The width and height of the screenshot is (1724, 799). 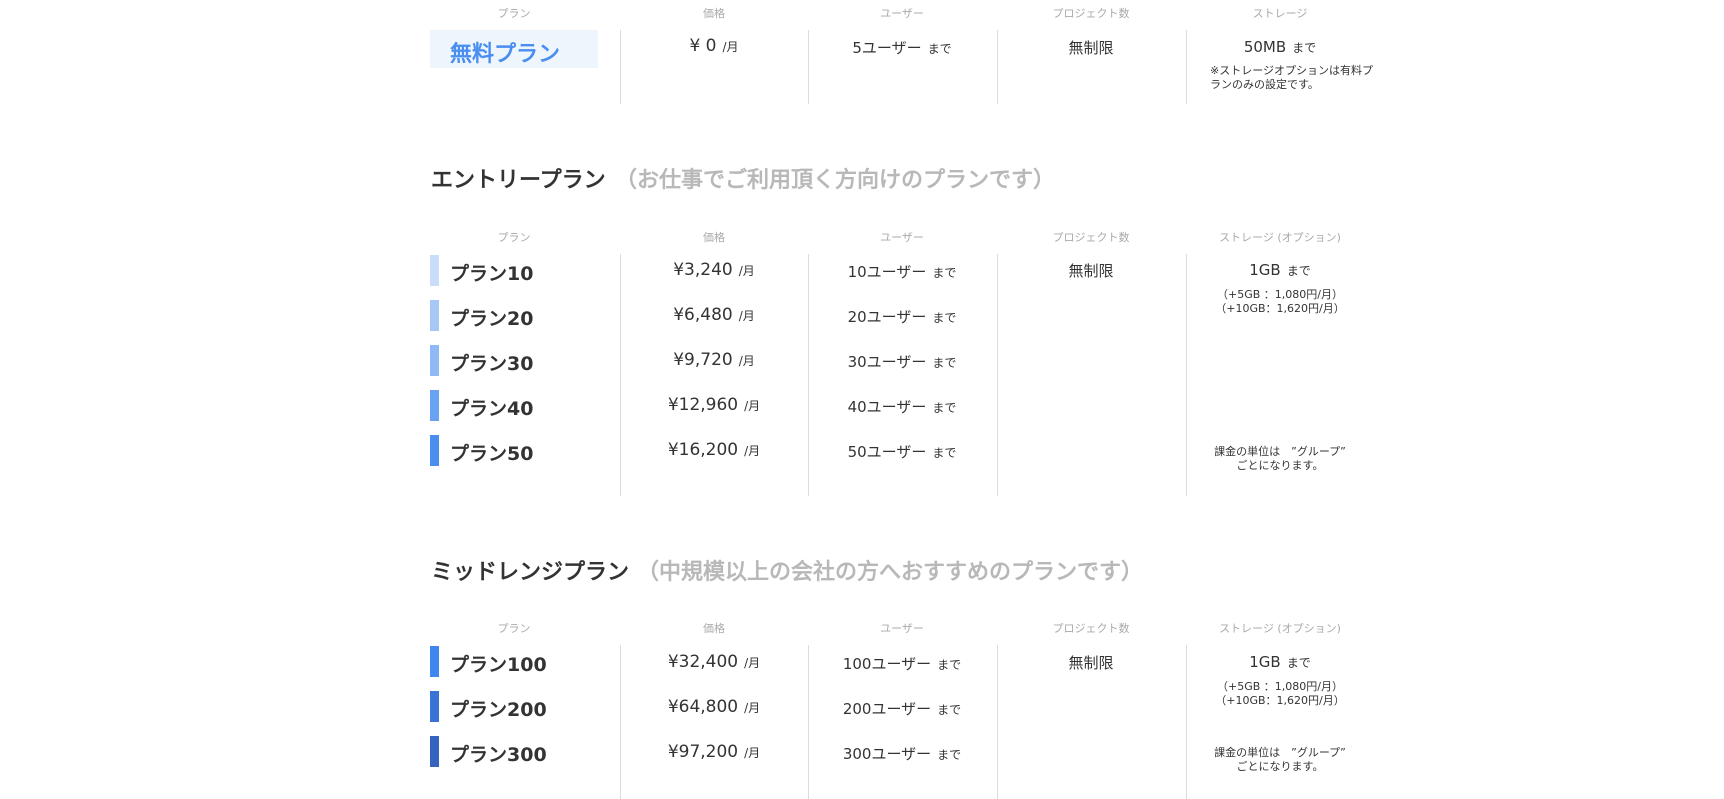 What do you see at coordinates (505, 54) in the screenshot?
I see `free-plan-name: 無料プラン` at bounding box center [505, 54].